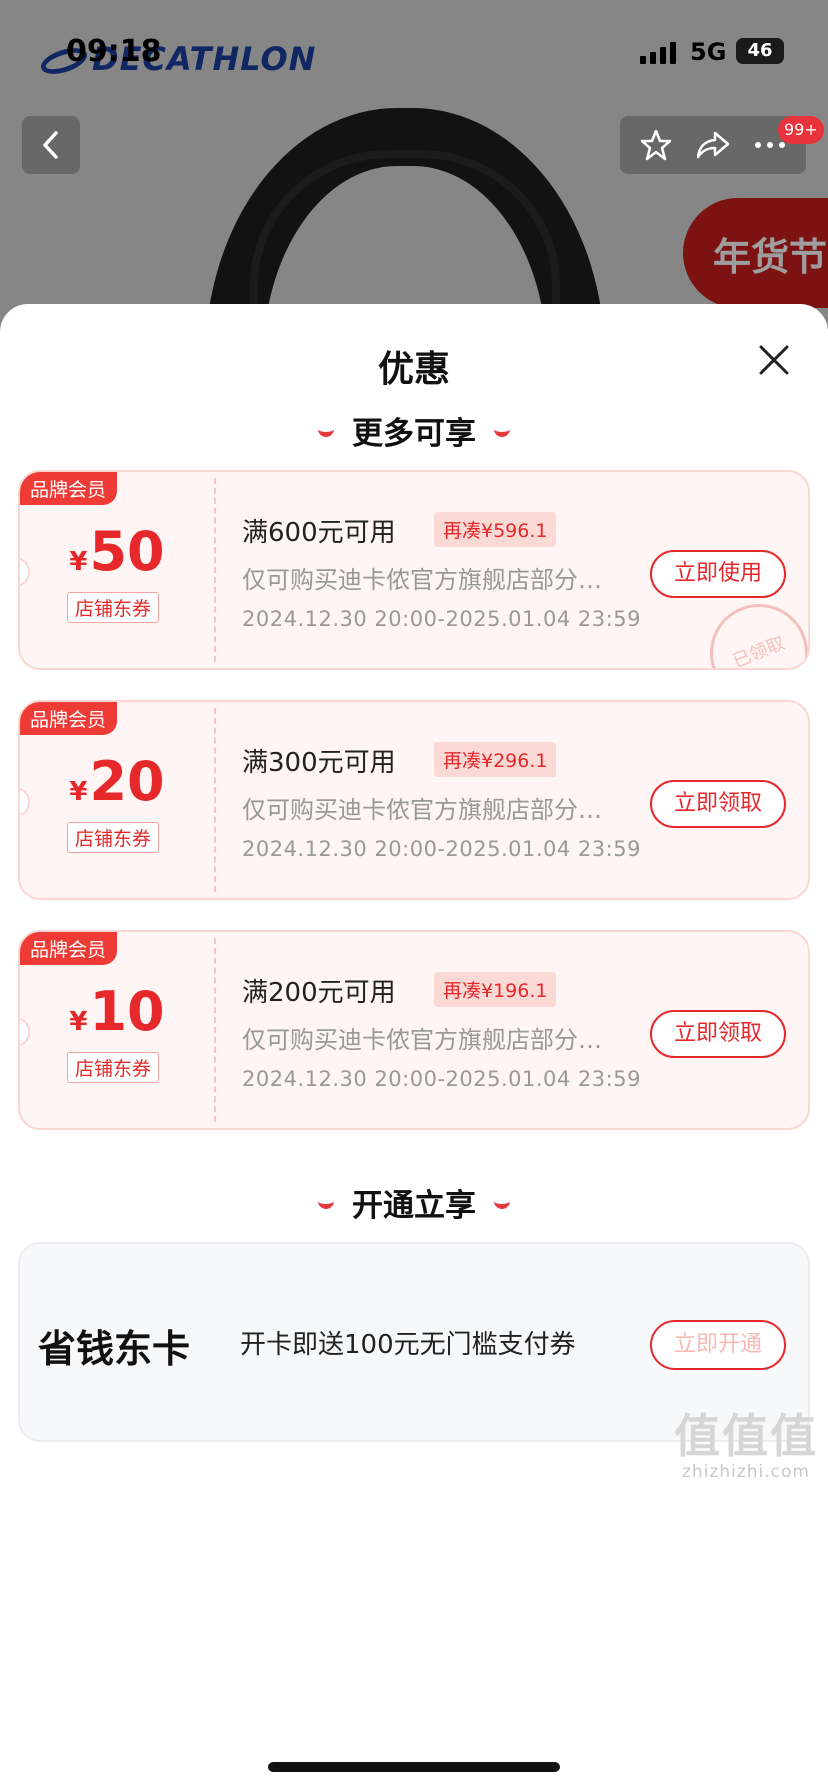 The height and width of the screenshot is (1792, 828). I want to click on network-type: 5G, so click(708, 52).